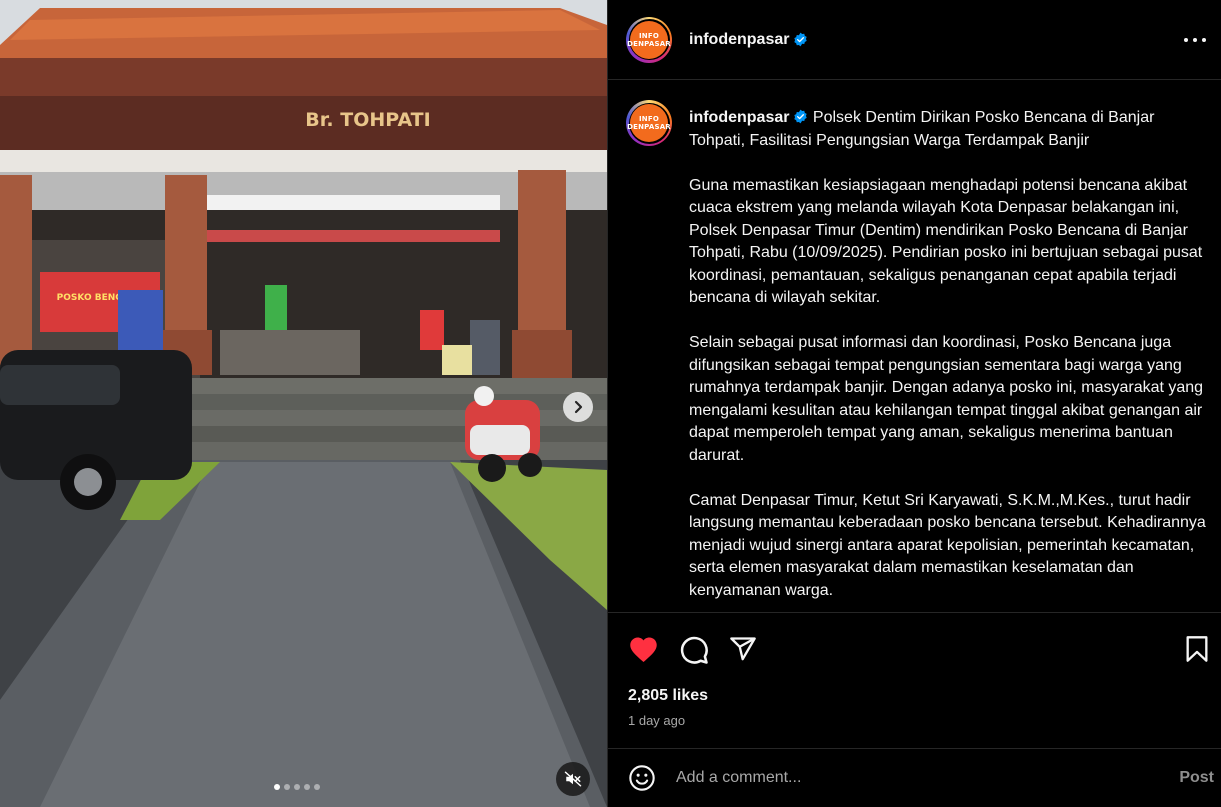 The image size is (1221, 807). What do you see at coordinates (914, 680) in the screenshot?
I see `post-actions: 2,805 likes 1 day ago` at bounding box center [914, 680].